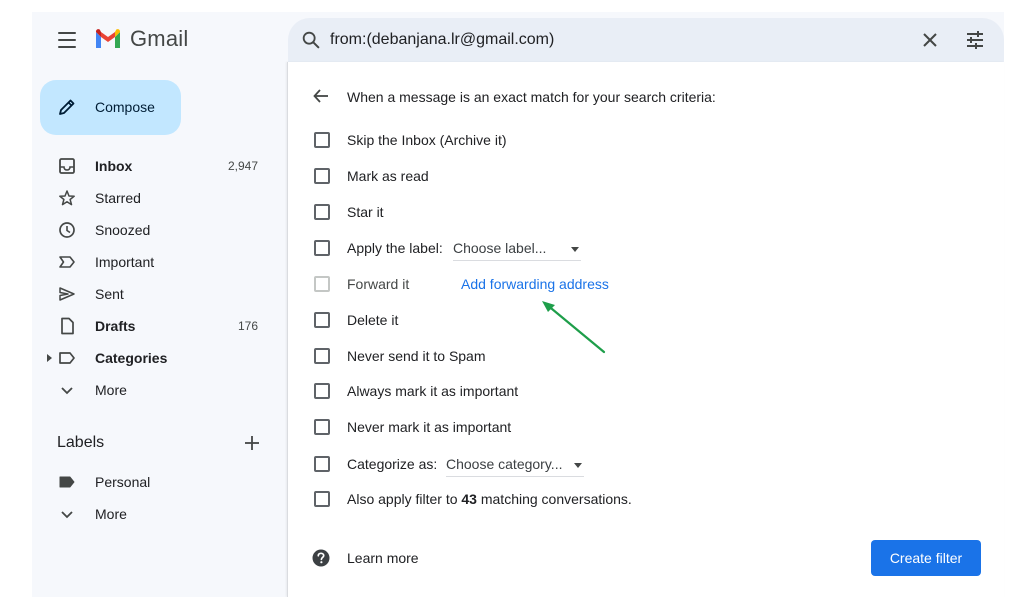 Image resolution: width=1024 pixels, height=597 pixels. Describe the element at coordinates (930, 40) in the screenshot. I see `clear-search-icon` at that location.